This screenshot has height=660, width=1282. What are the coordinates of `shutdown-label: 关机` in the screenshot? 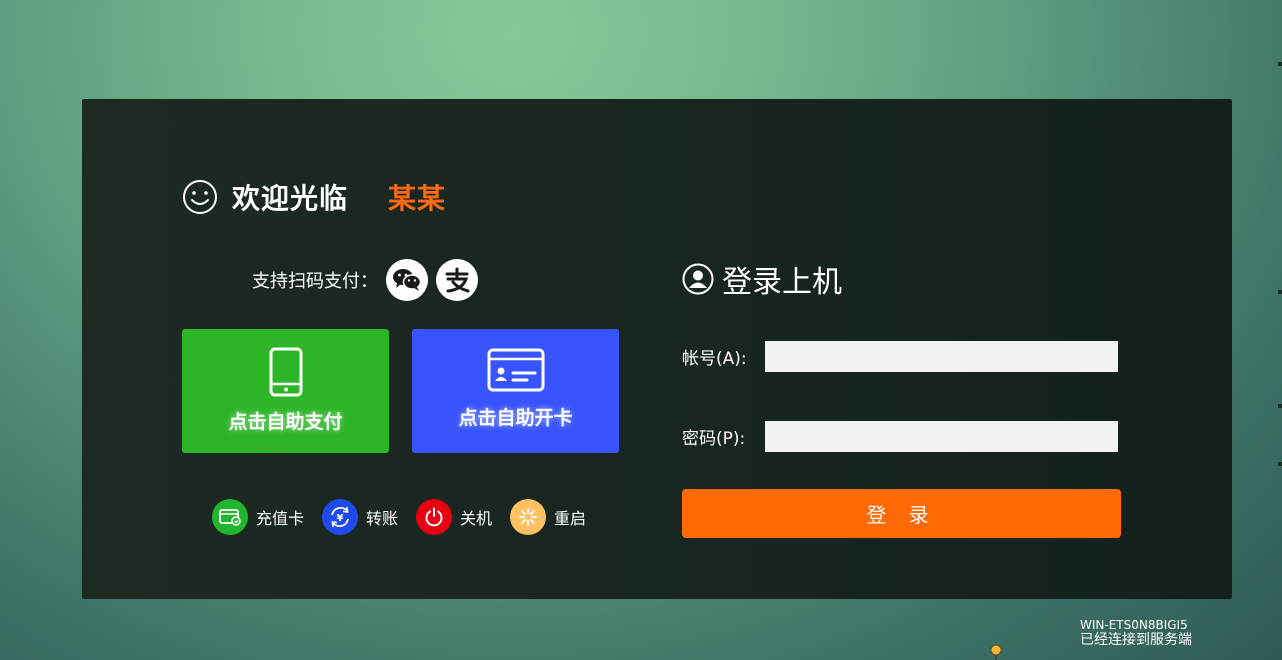 It's located at (476, 518).